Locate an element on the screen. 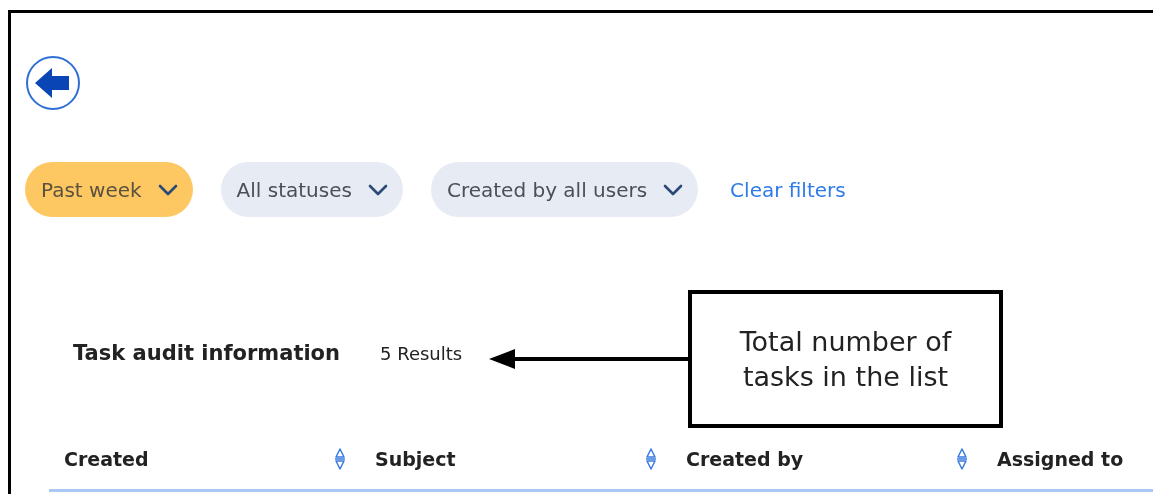  column-header: Created by is located at coordinates (745, 459).